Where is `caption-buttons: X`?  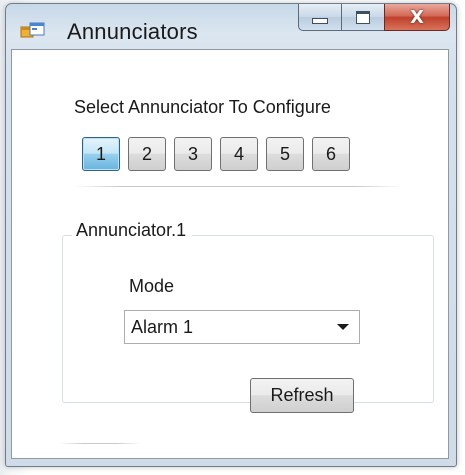
caption-buttons: X is located at coordinates (374, 17).